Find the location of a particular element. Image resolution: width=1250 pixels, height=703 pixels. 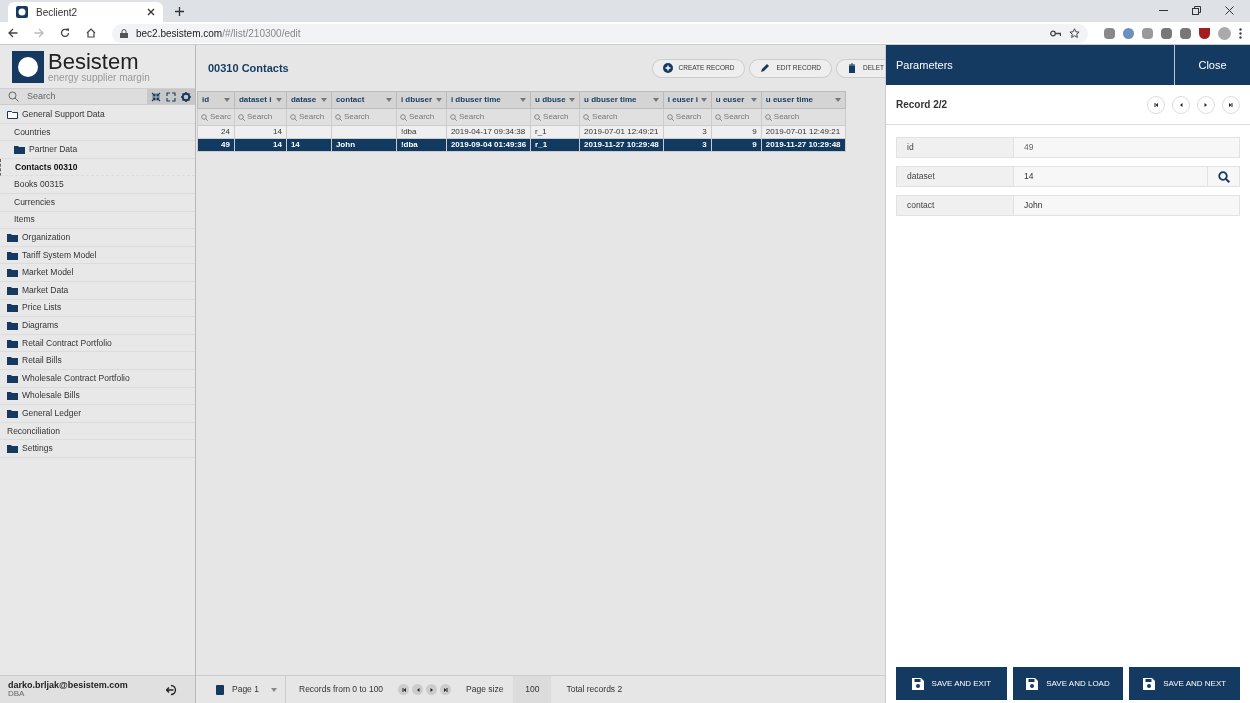

tree-item: Tariff System Model is located at coordinates (97, 255).